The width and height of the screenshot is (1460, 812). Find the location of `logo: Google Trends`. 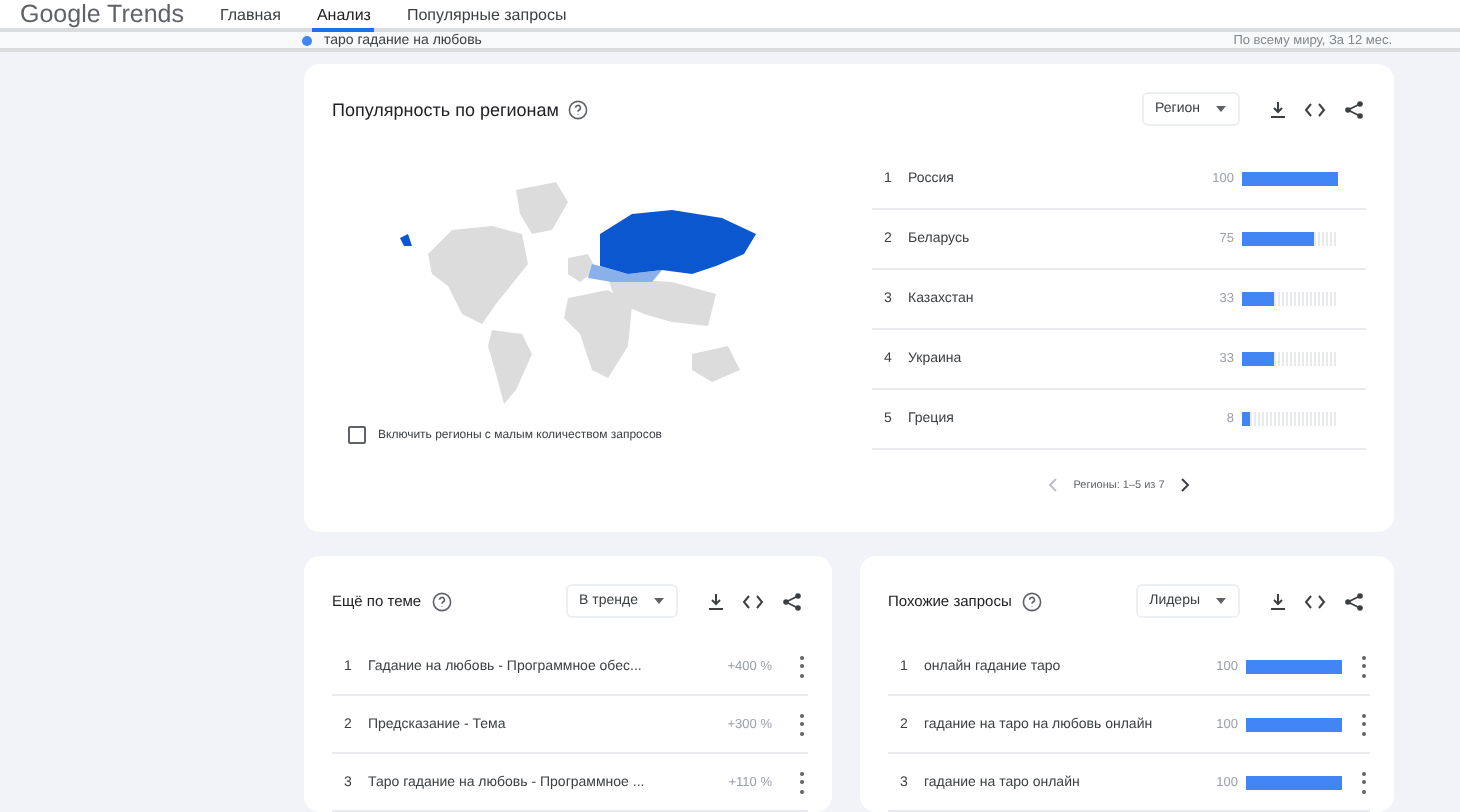

logo: Google Trends is located at coordinates (104, 14).